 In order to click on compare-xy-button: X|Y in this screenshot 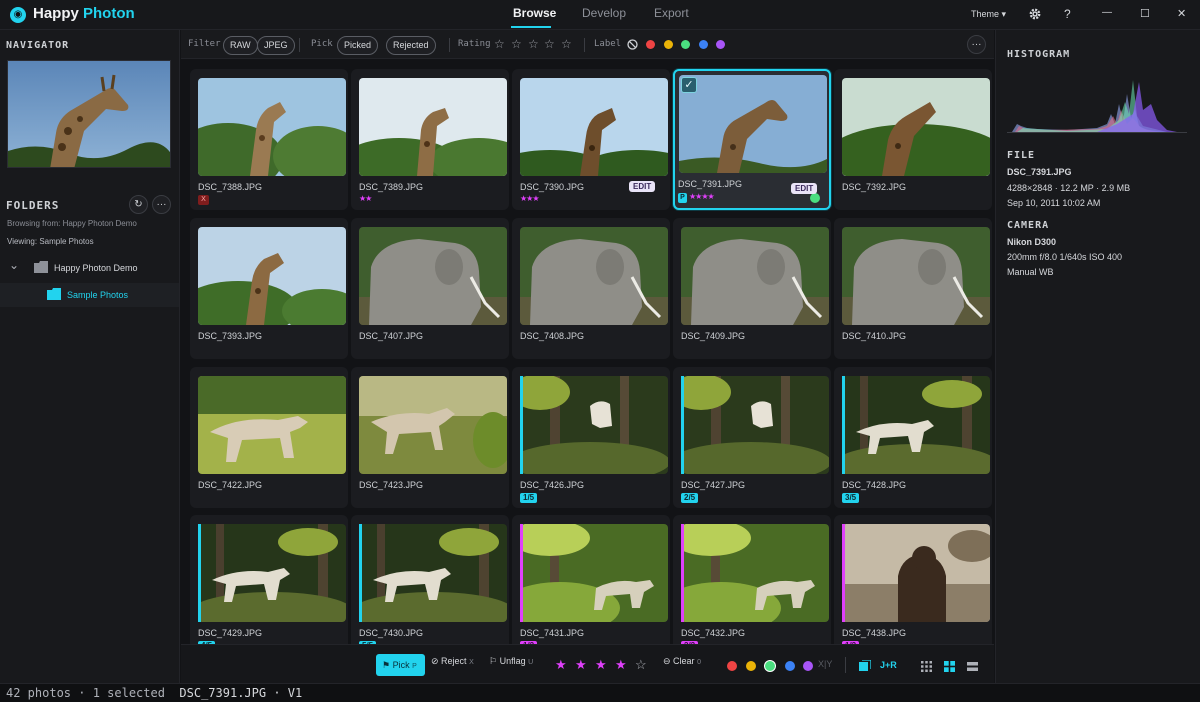, I will do `click(825, 664)`.